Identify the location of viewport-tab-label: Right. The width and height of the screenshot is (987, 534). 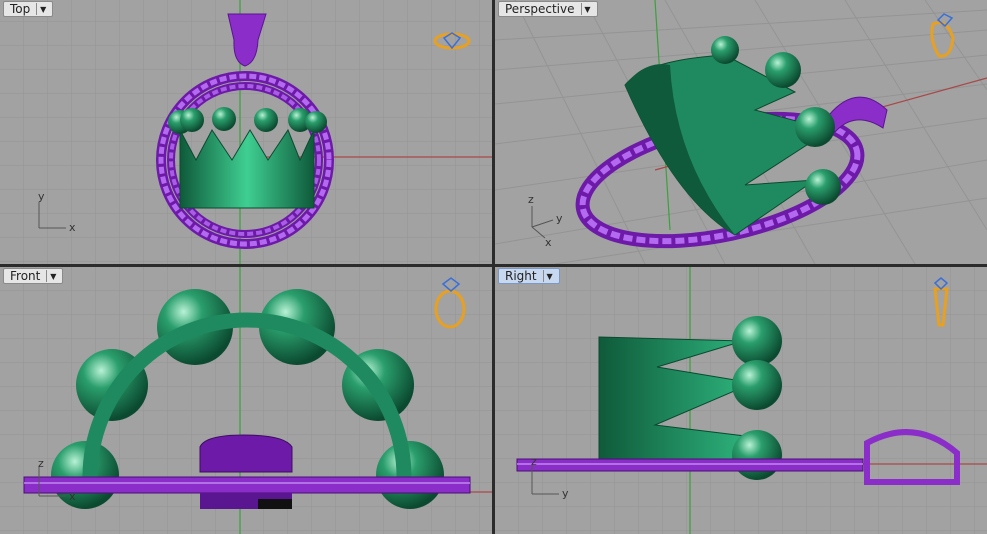
(521, 276).